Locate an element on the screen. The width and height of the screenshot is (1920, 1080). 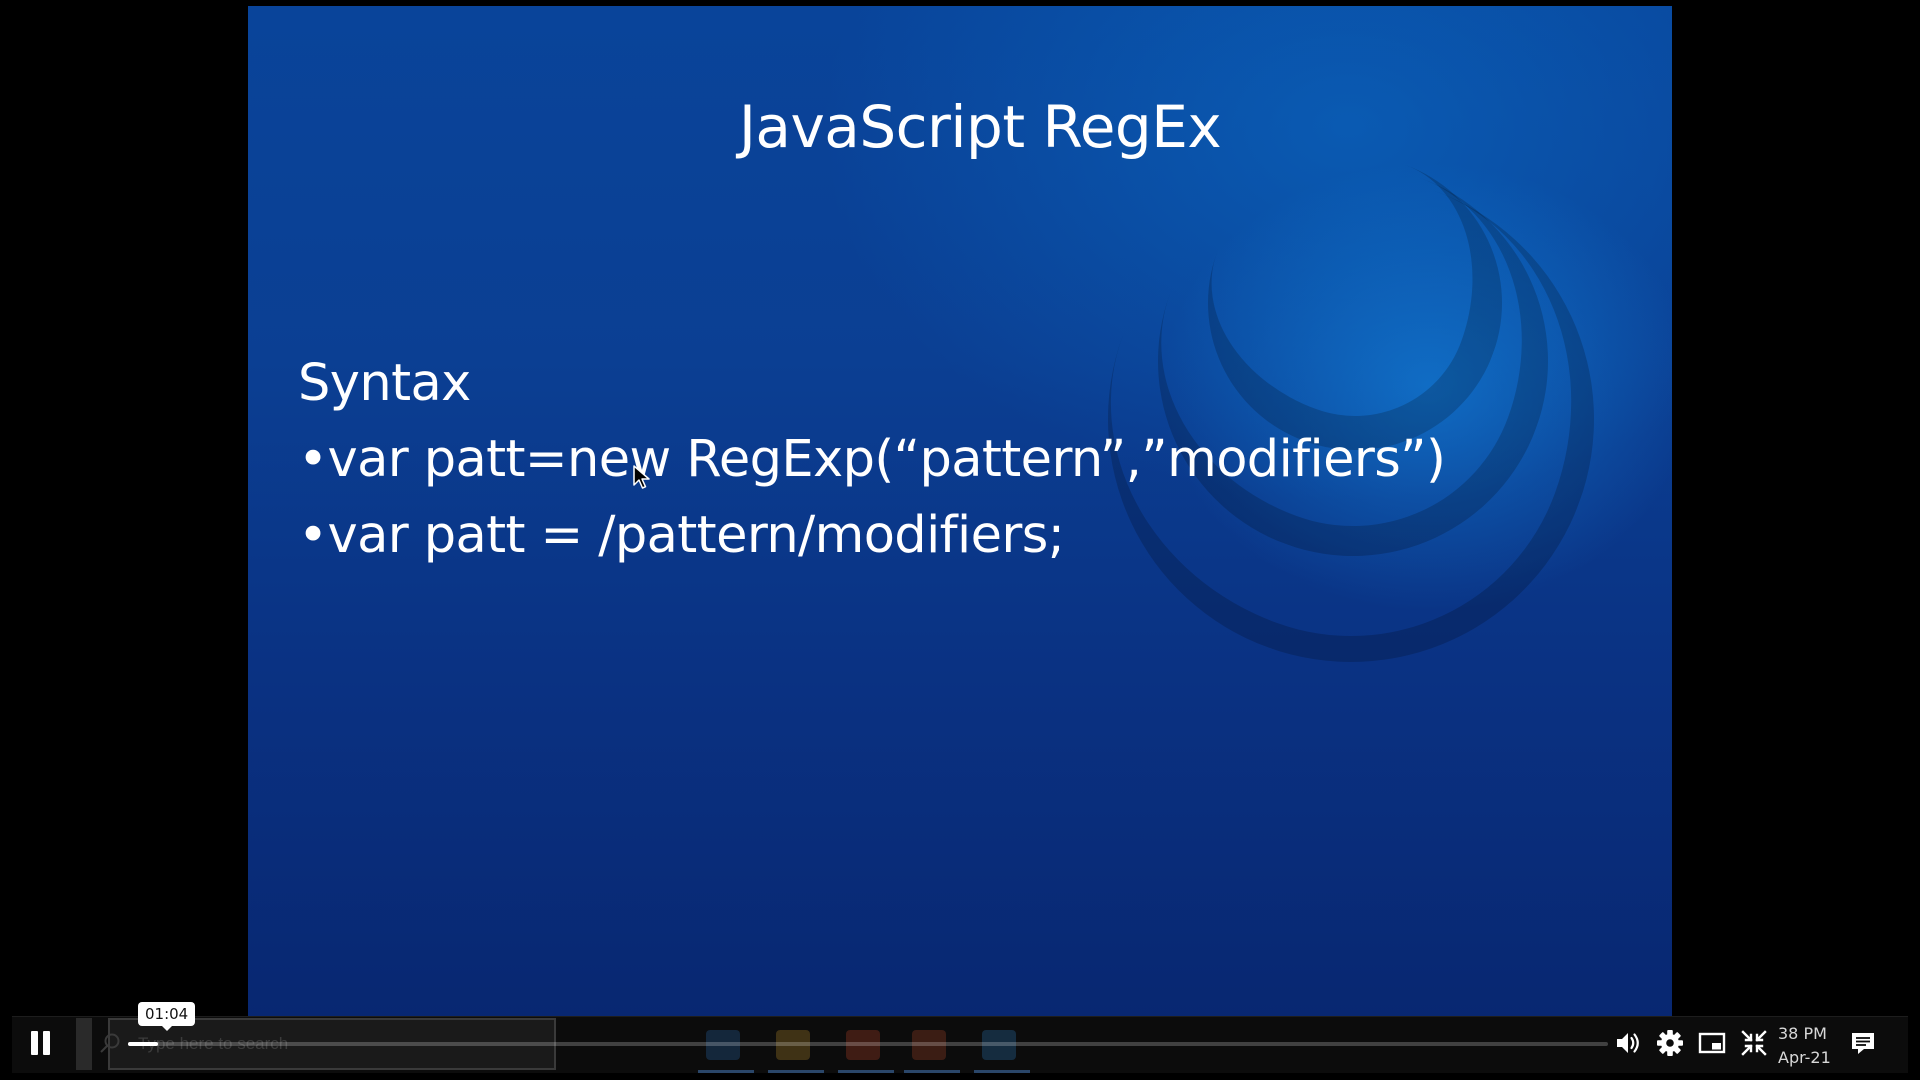
volume-button is located at coordinates (1628, 1043).